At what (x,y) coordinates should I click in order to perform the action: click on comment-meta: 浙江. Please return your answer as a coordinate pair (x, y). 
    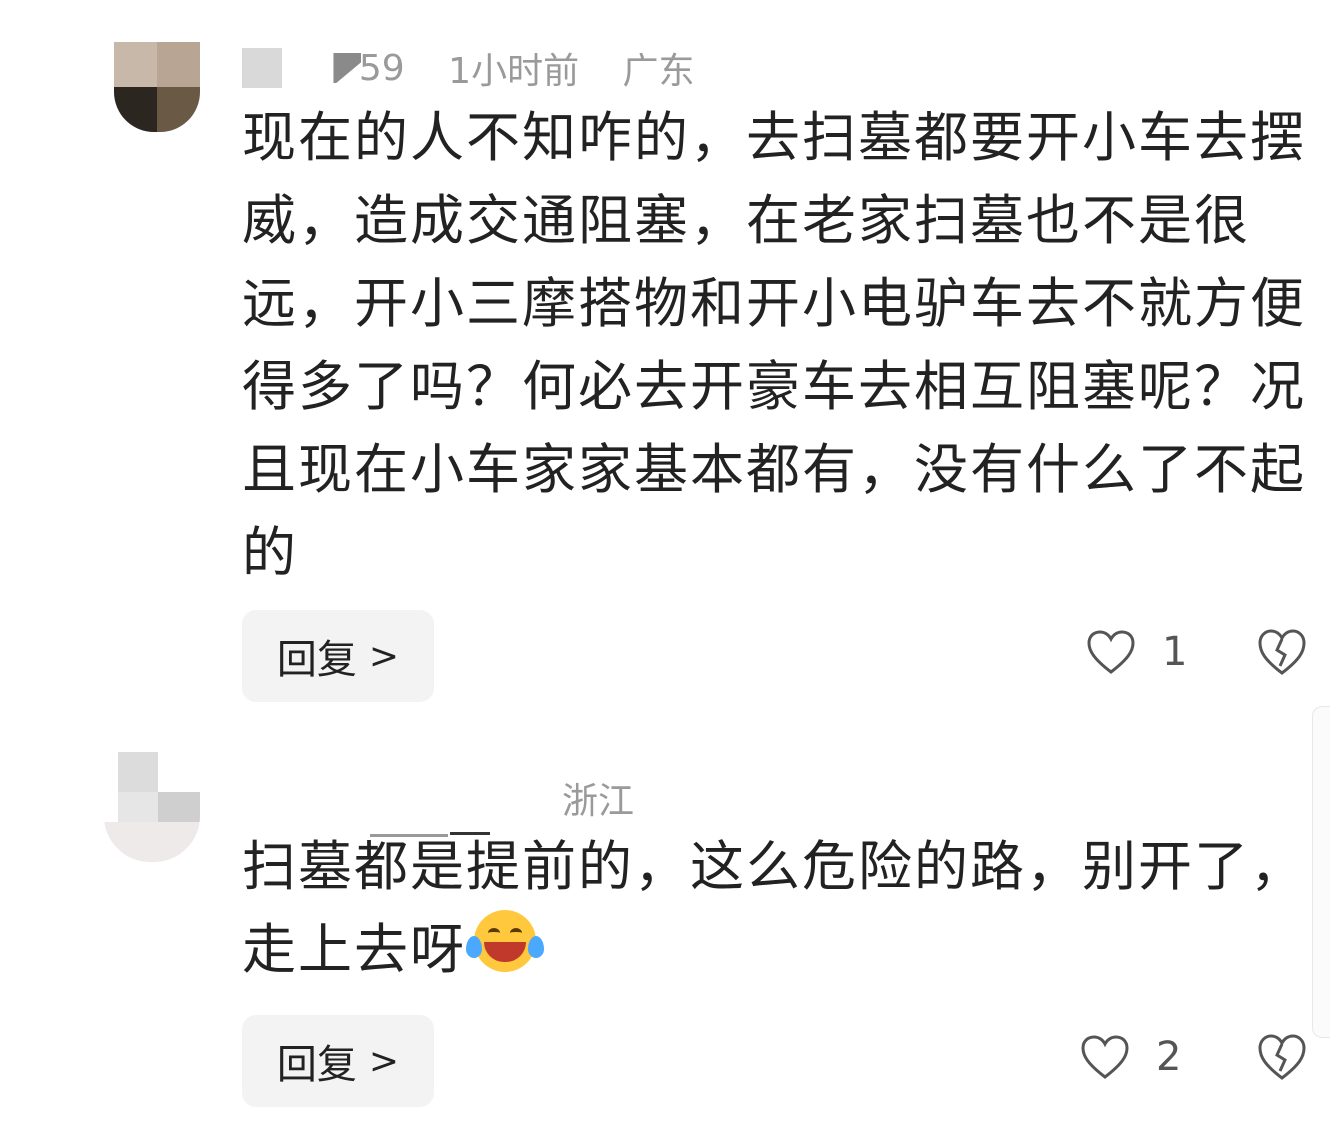
    Looking at the image, I should click on (614, 798).